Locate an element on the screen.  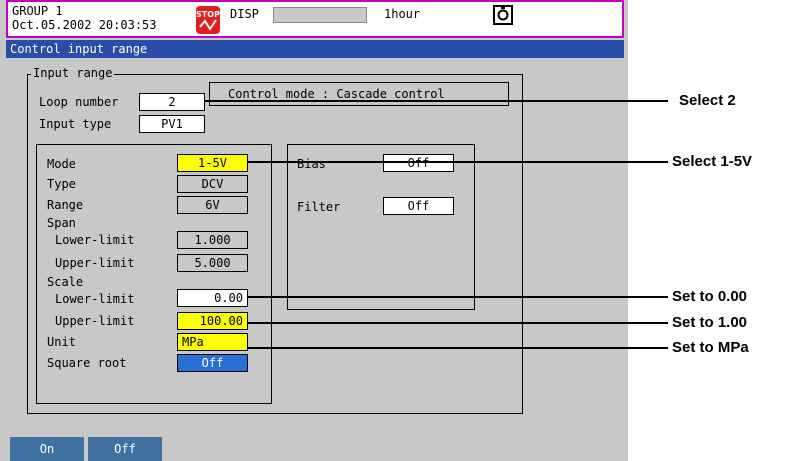
input-type-field: PV1 is located at coordinates (172, 124).